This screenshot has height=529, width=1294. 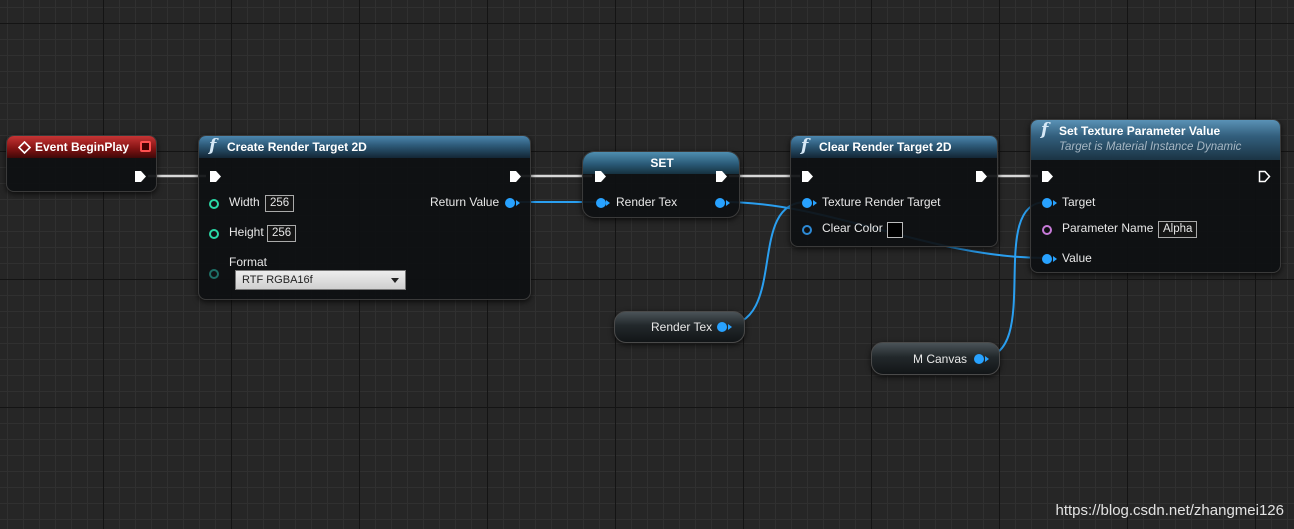 I want to click on exec-in-pin-set, so click(x=600, y=176).